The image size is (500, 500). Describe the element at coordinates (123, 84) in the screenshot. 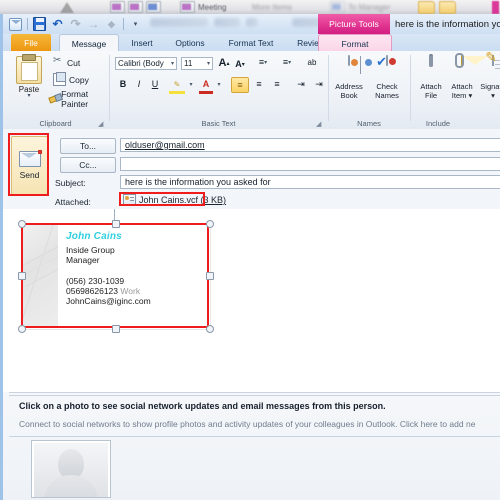

I see `bold-button: B` at that location.